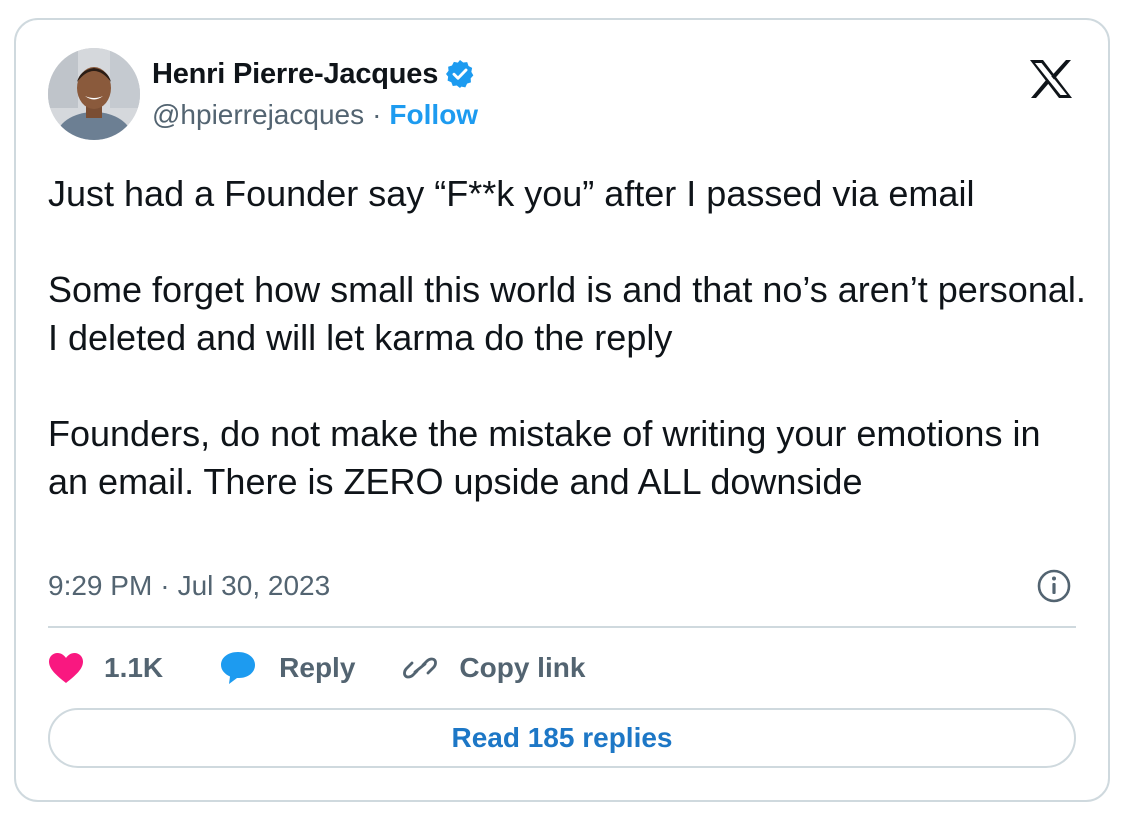 The width and height of the screenshot is (1126, 820). What do you see at coordinates (258, 115) in the screenshot?
I see `author-handle: @hpierrejacques` at bounding box center [258, 115].